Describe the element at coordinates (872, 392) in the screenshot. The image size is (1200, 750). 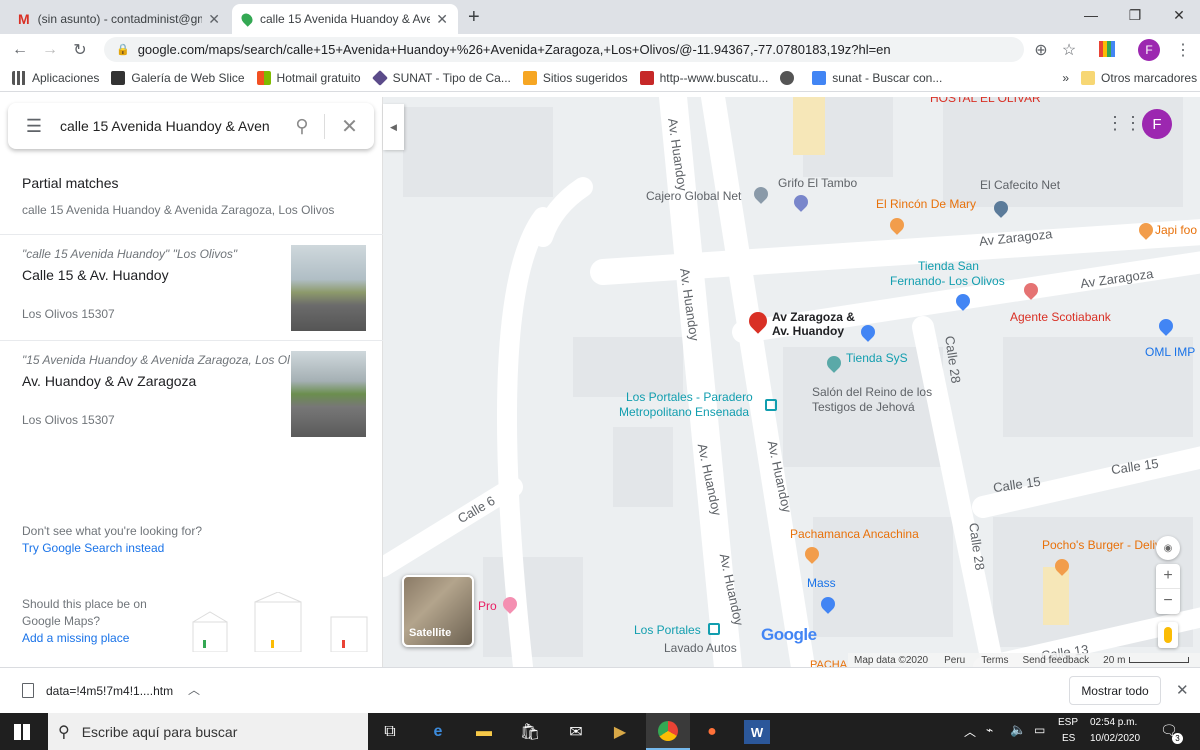
I see `map-label-salon: Salón del Reino de los` at that location.